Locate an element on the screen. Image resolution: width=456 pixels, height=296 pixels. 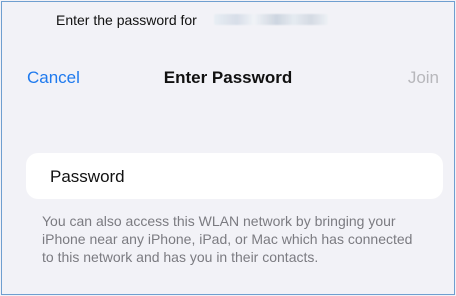
page-title: Enter Password is located at coordinates (228, 77).